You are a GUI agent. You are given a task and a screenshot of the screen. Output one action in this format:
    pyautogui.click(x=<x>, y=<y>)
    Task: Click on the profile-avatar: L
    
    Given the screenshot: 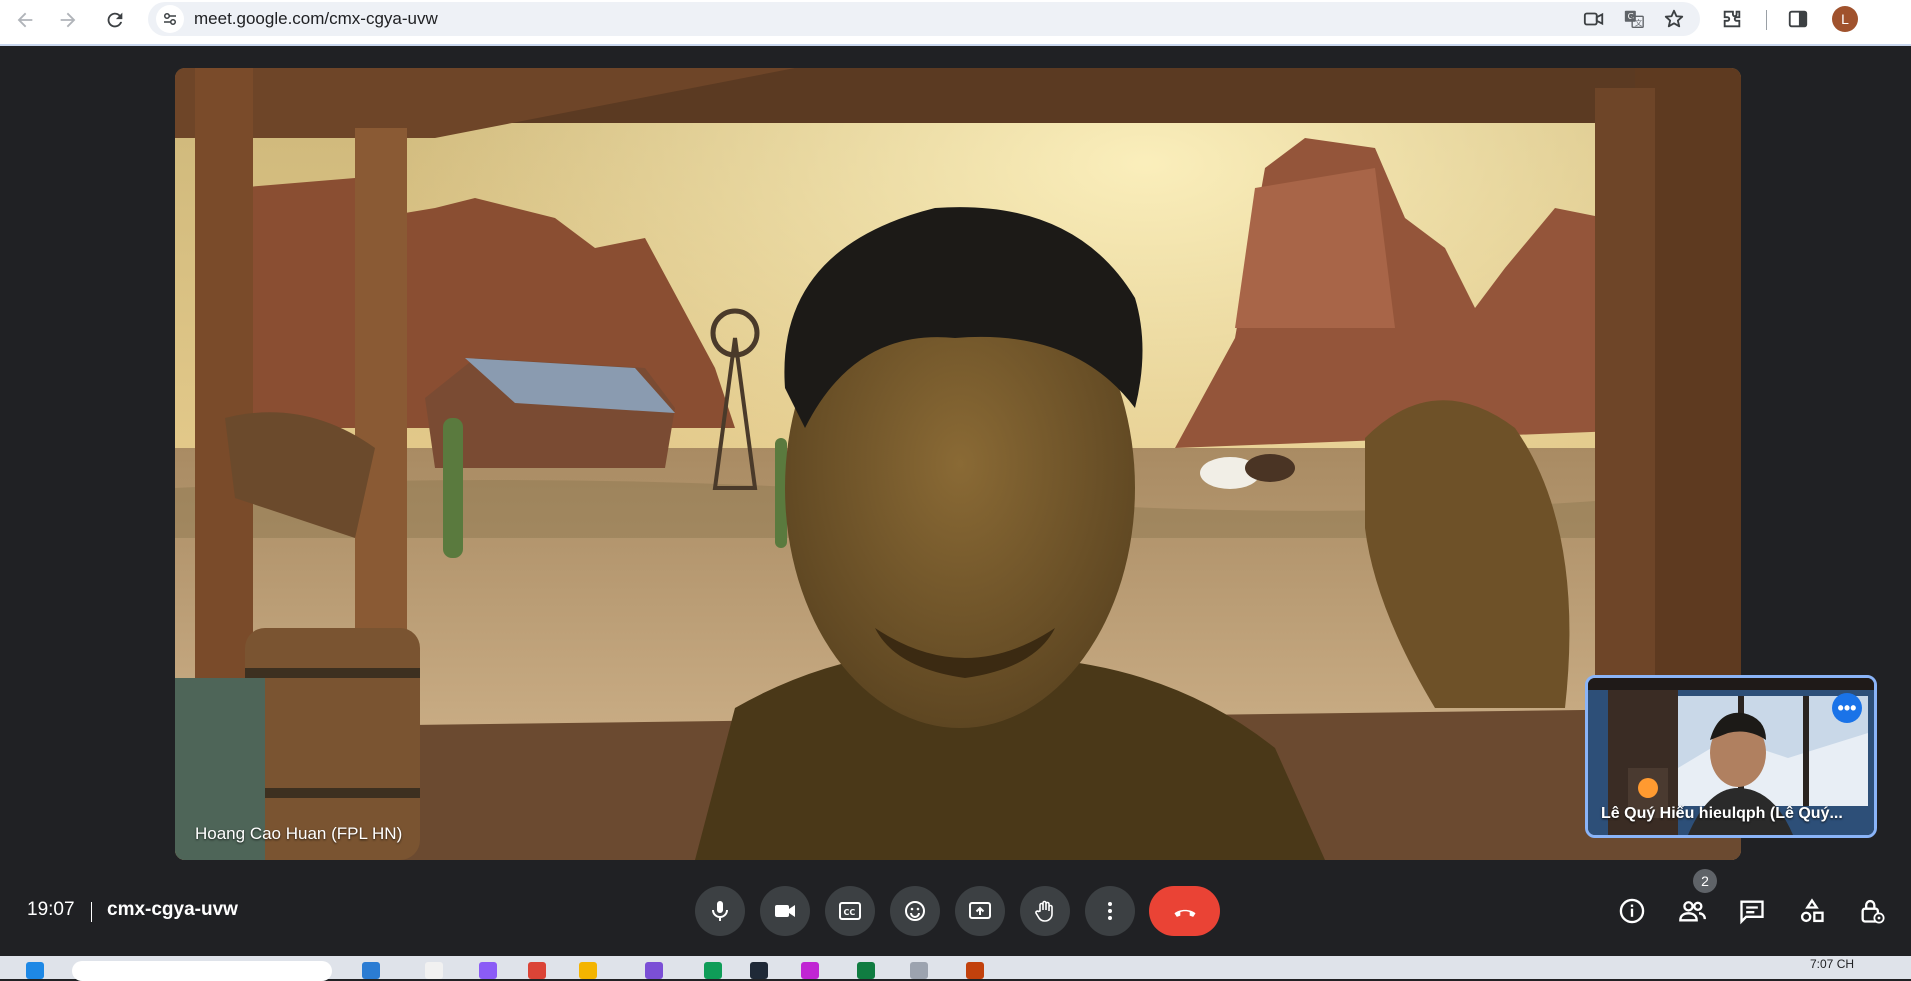 What is the action you would take?
    pyautogui.click(x=1845, y=19)
    